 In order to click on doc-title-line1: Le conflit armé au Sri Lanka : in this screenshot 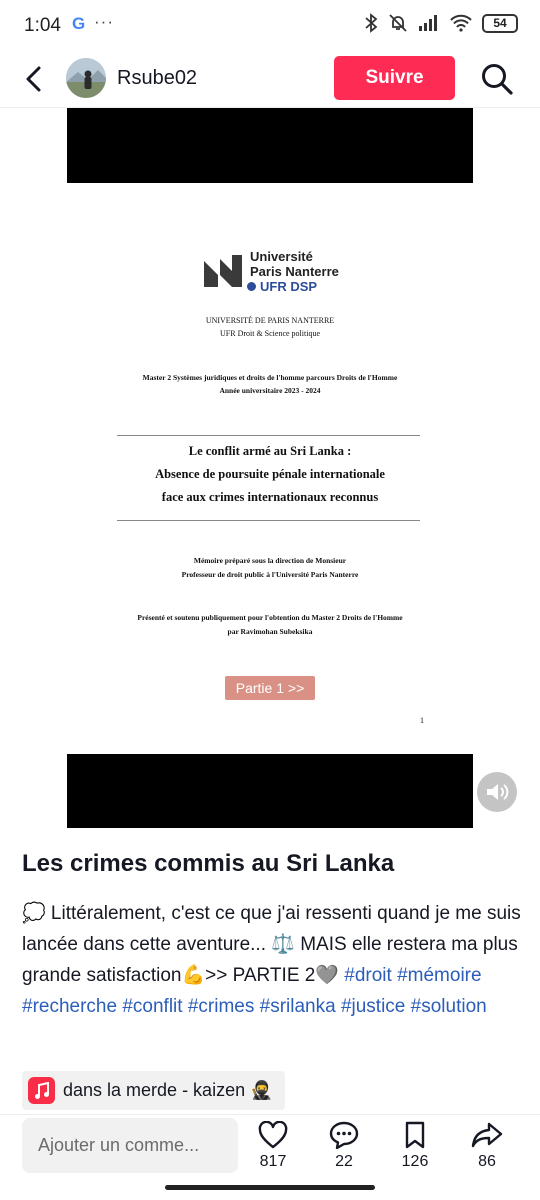, I will do `click(270, 451)`.